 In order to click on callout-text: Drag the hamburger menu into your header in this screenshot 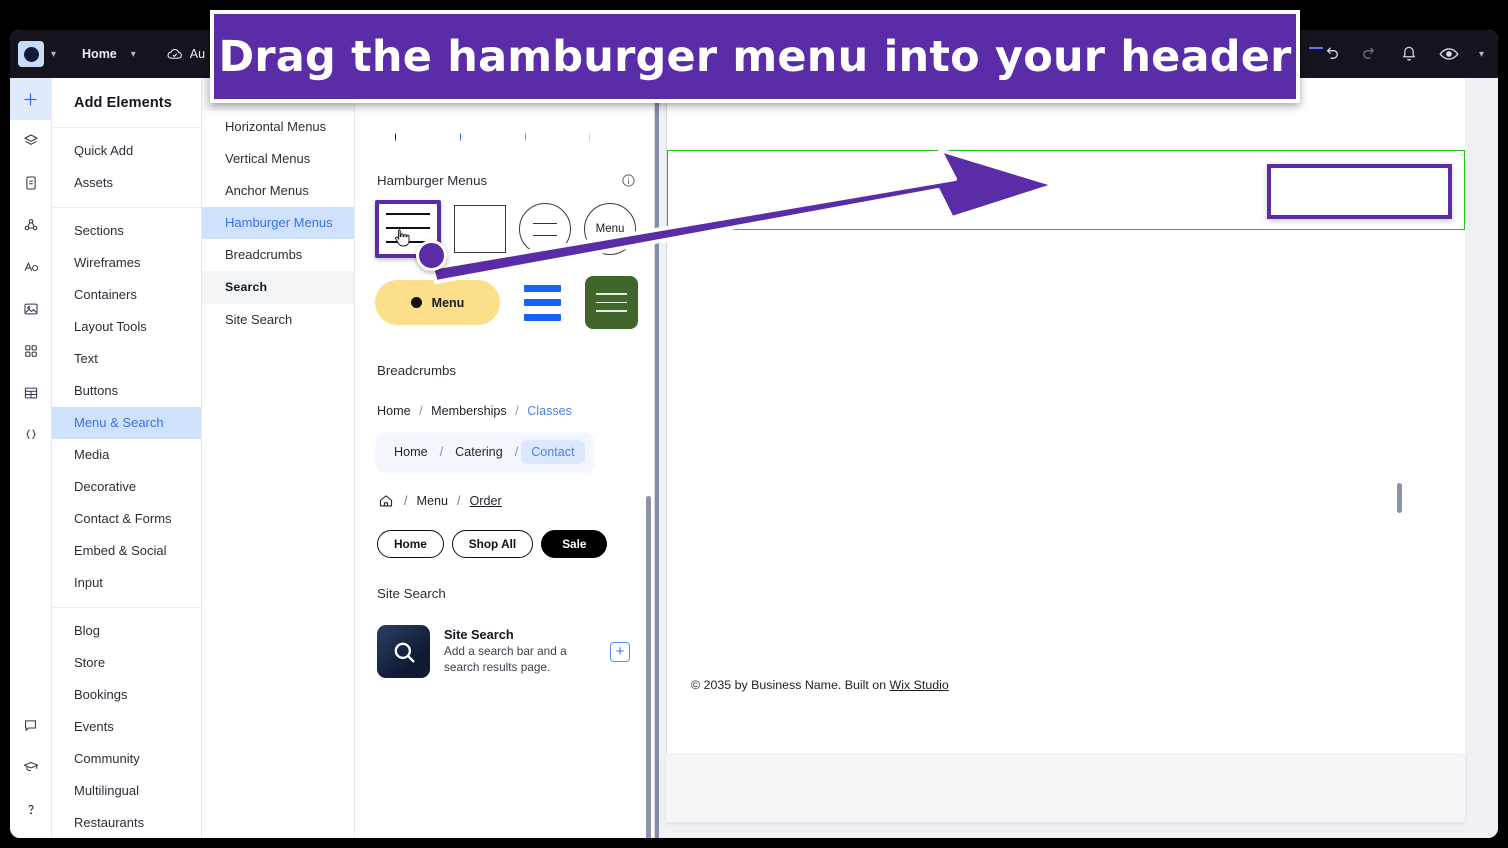, I will do `click(755, 56)`.